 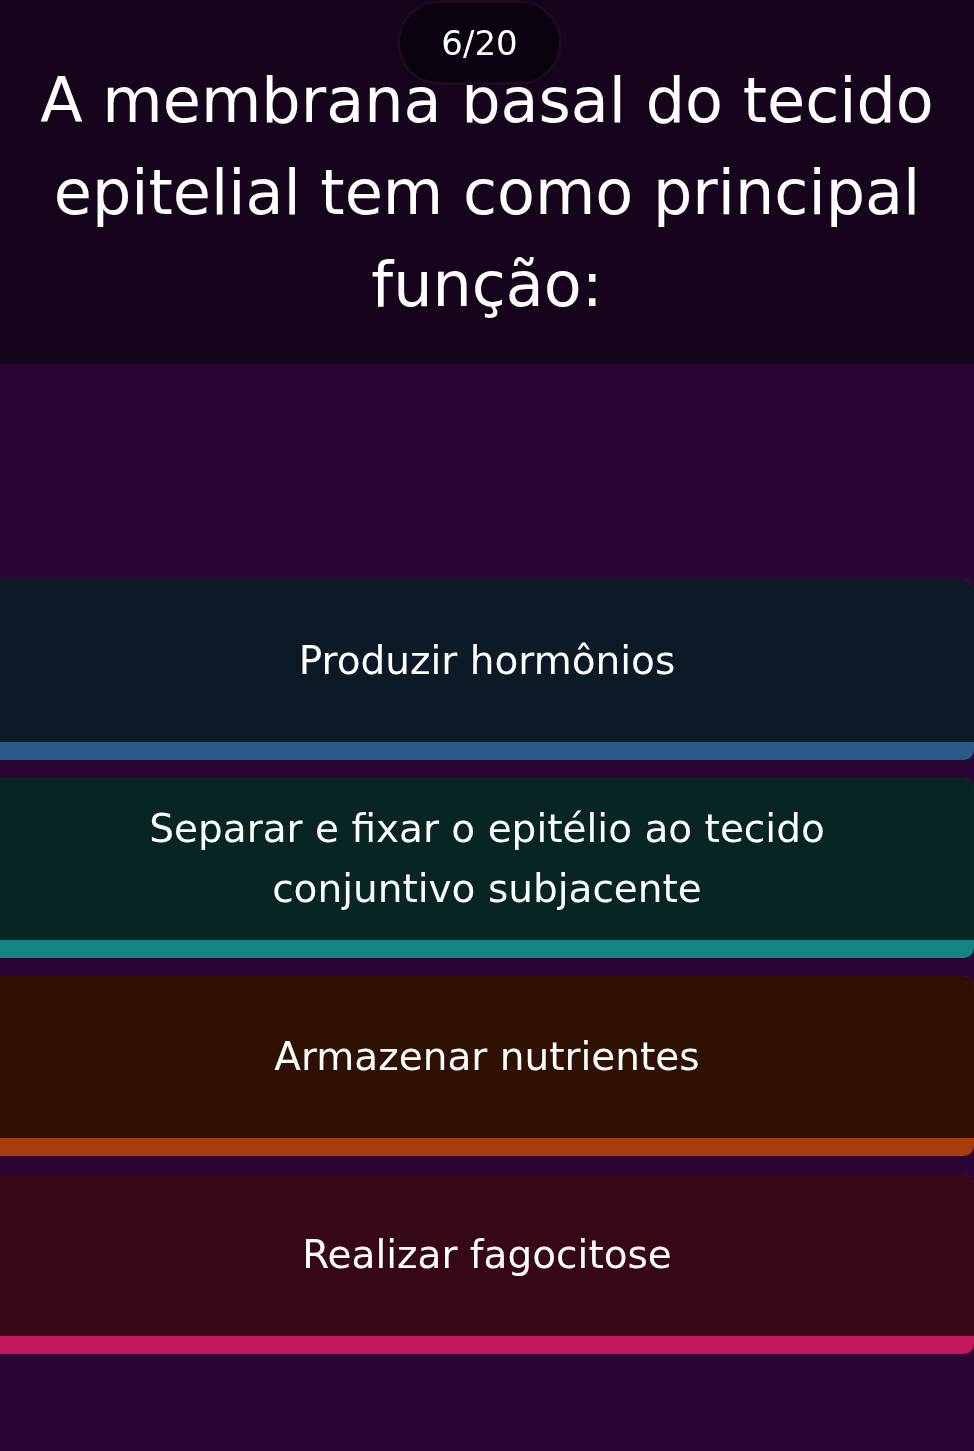 What do you see at coordinates (487, 670) in the screenshot?
I see `answer-button: Produzir hormônios` at bounding box center [487, 670].